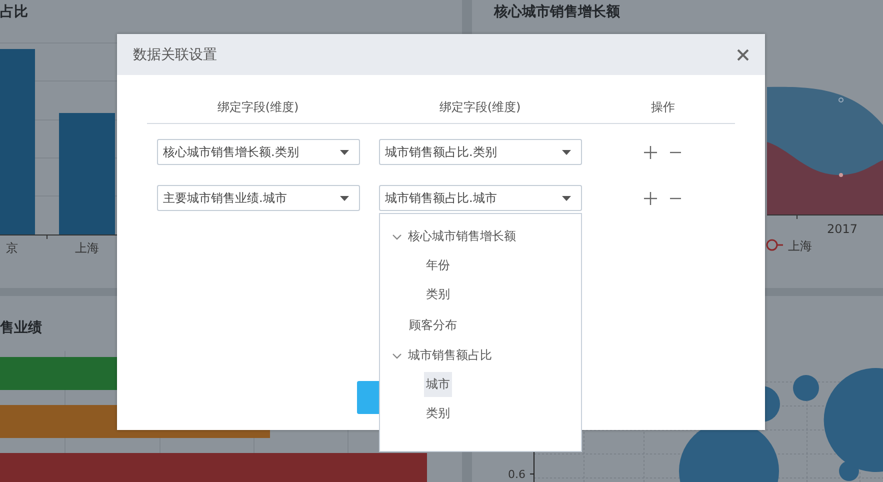 Image resolution: width=883 pixels, height=482 pixels. What do you see at coordinates (480, 152) in the screenshot?
I see `select-field: 城市销售额占比.类别` at bounding box center [480, 152].